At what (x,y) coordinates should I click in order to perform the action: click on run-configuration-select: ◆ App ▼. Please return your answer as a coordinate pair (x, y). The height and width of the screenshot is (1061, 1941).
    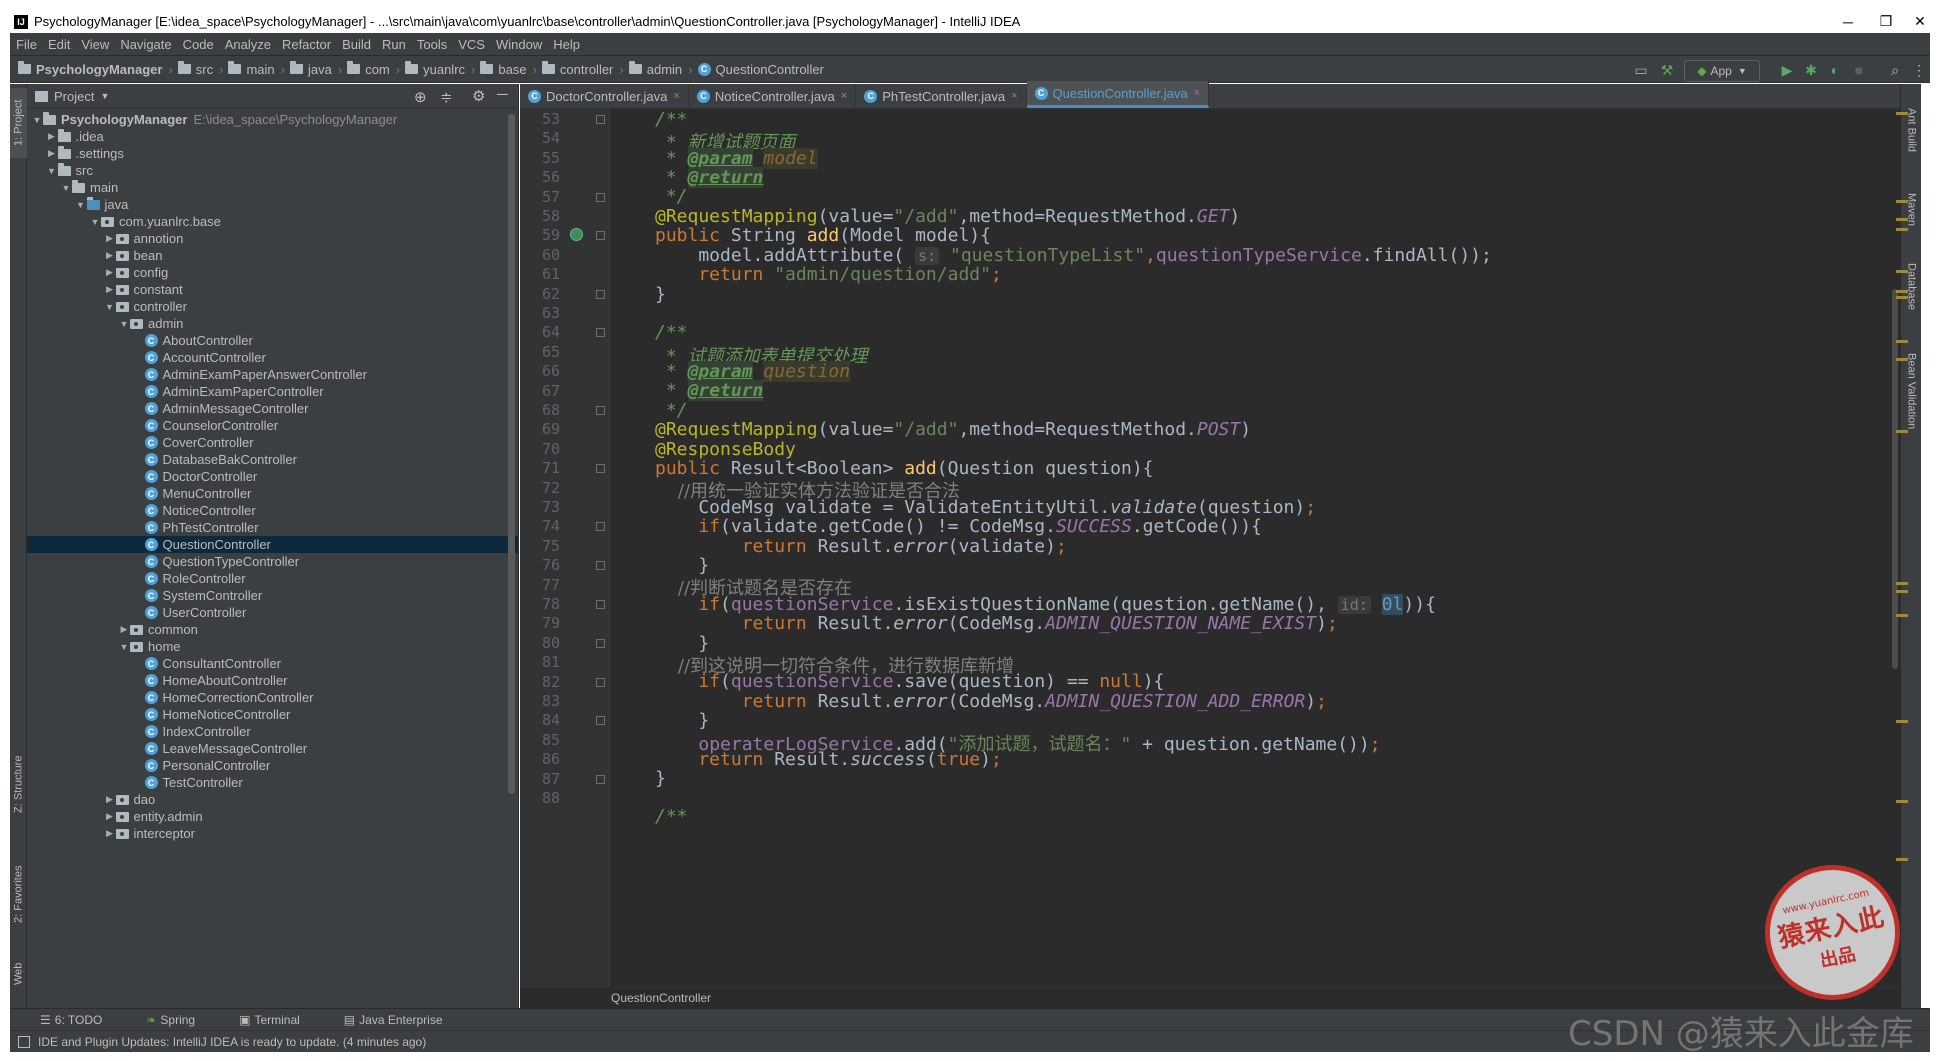
    Looking at the image, I should click on (1722, 71).